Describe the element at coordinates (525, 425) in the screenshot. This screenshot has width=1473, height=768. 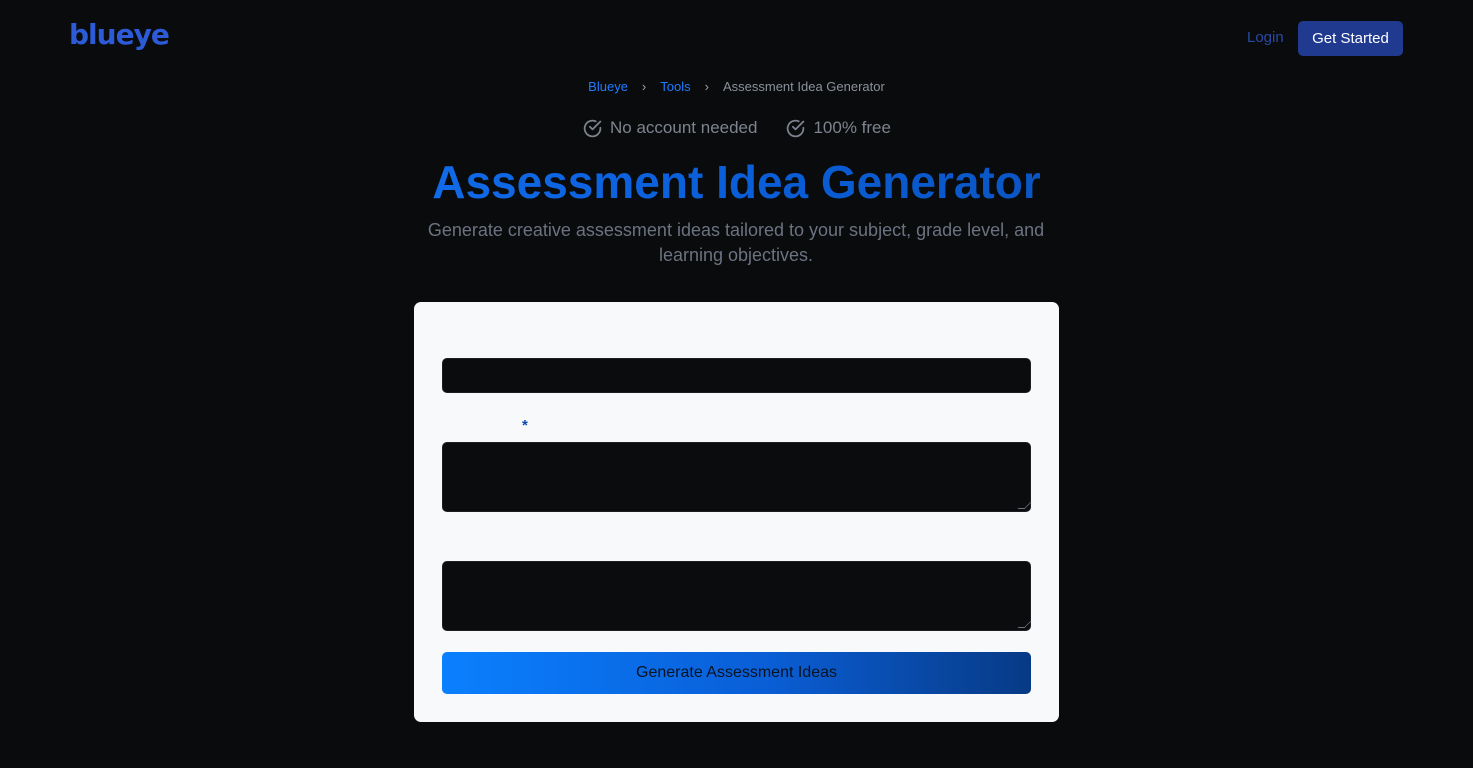
I see `required-indicator: *` at that location.